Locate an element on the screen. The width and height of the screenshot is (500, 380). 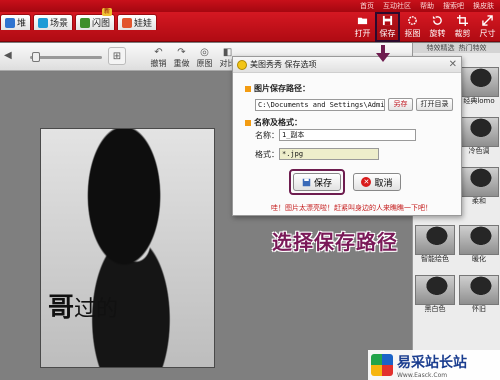
new-badge: 新 is located at coordinates (107, 12).